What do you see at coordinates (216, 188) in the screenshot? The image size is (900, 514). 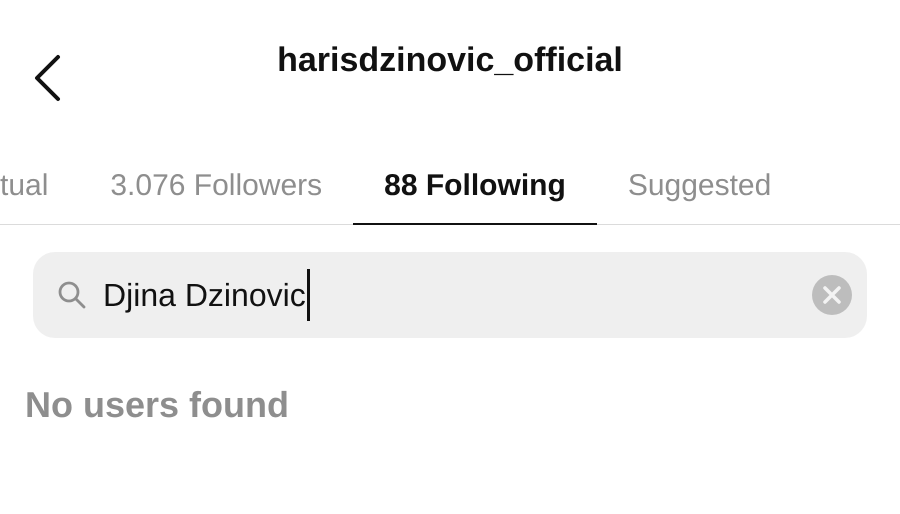 I see `tab: 3.076 Followers` at bounding box center [216, 188].